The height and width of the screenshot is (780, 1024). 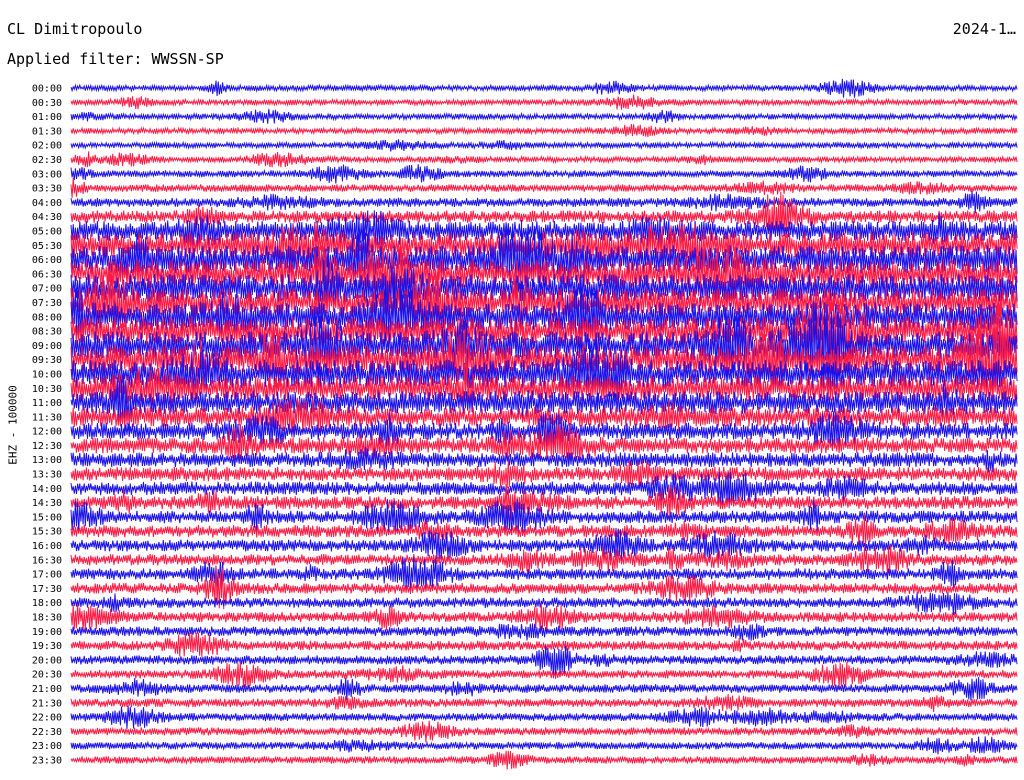 I want to click on row-time-label: 12:30, so click(x=47, y=446).